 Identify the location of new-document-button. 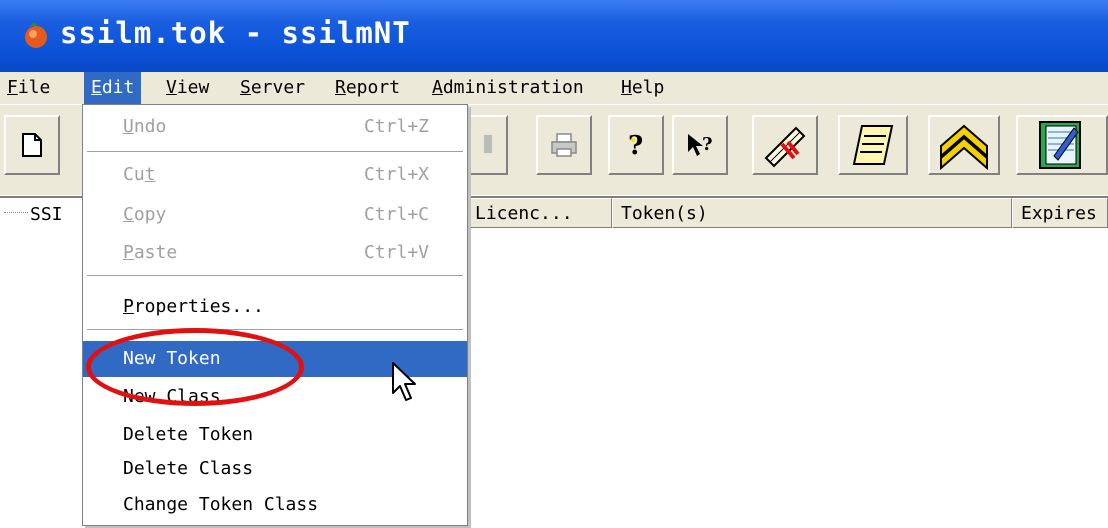
(32, 145).